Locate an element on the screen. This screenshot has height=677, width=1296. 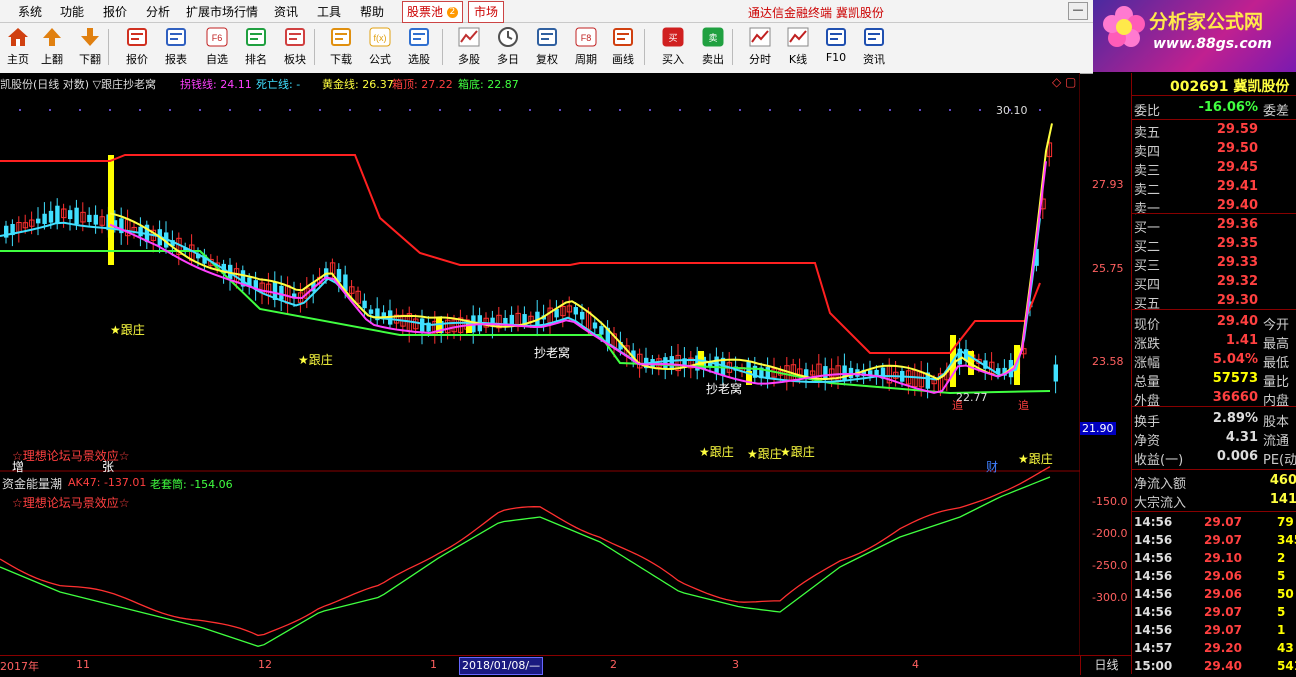
tick-row: 14:56 29.07 1 is located at coordinates (1215, 632).